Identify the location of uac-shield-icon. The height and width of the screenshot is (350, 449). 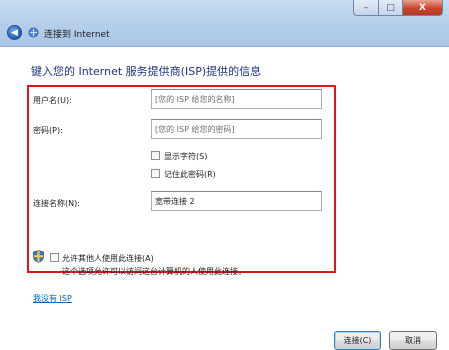
(38, 256).